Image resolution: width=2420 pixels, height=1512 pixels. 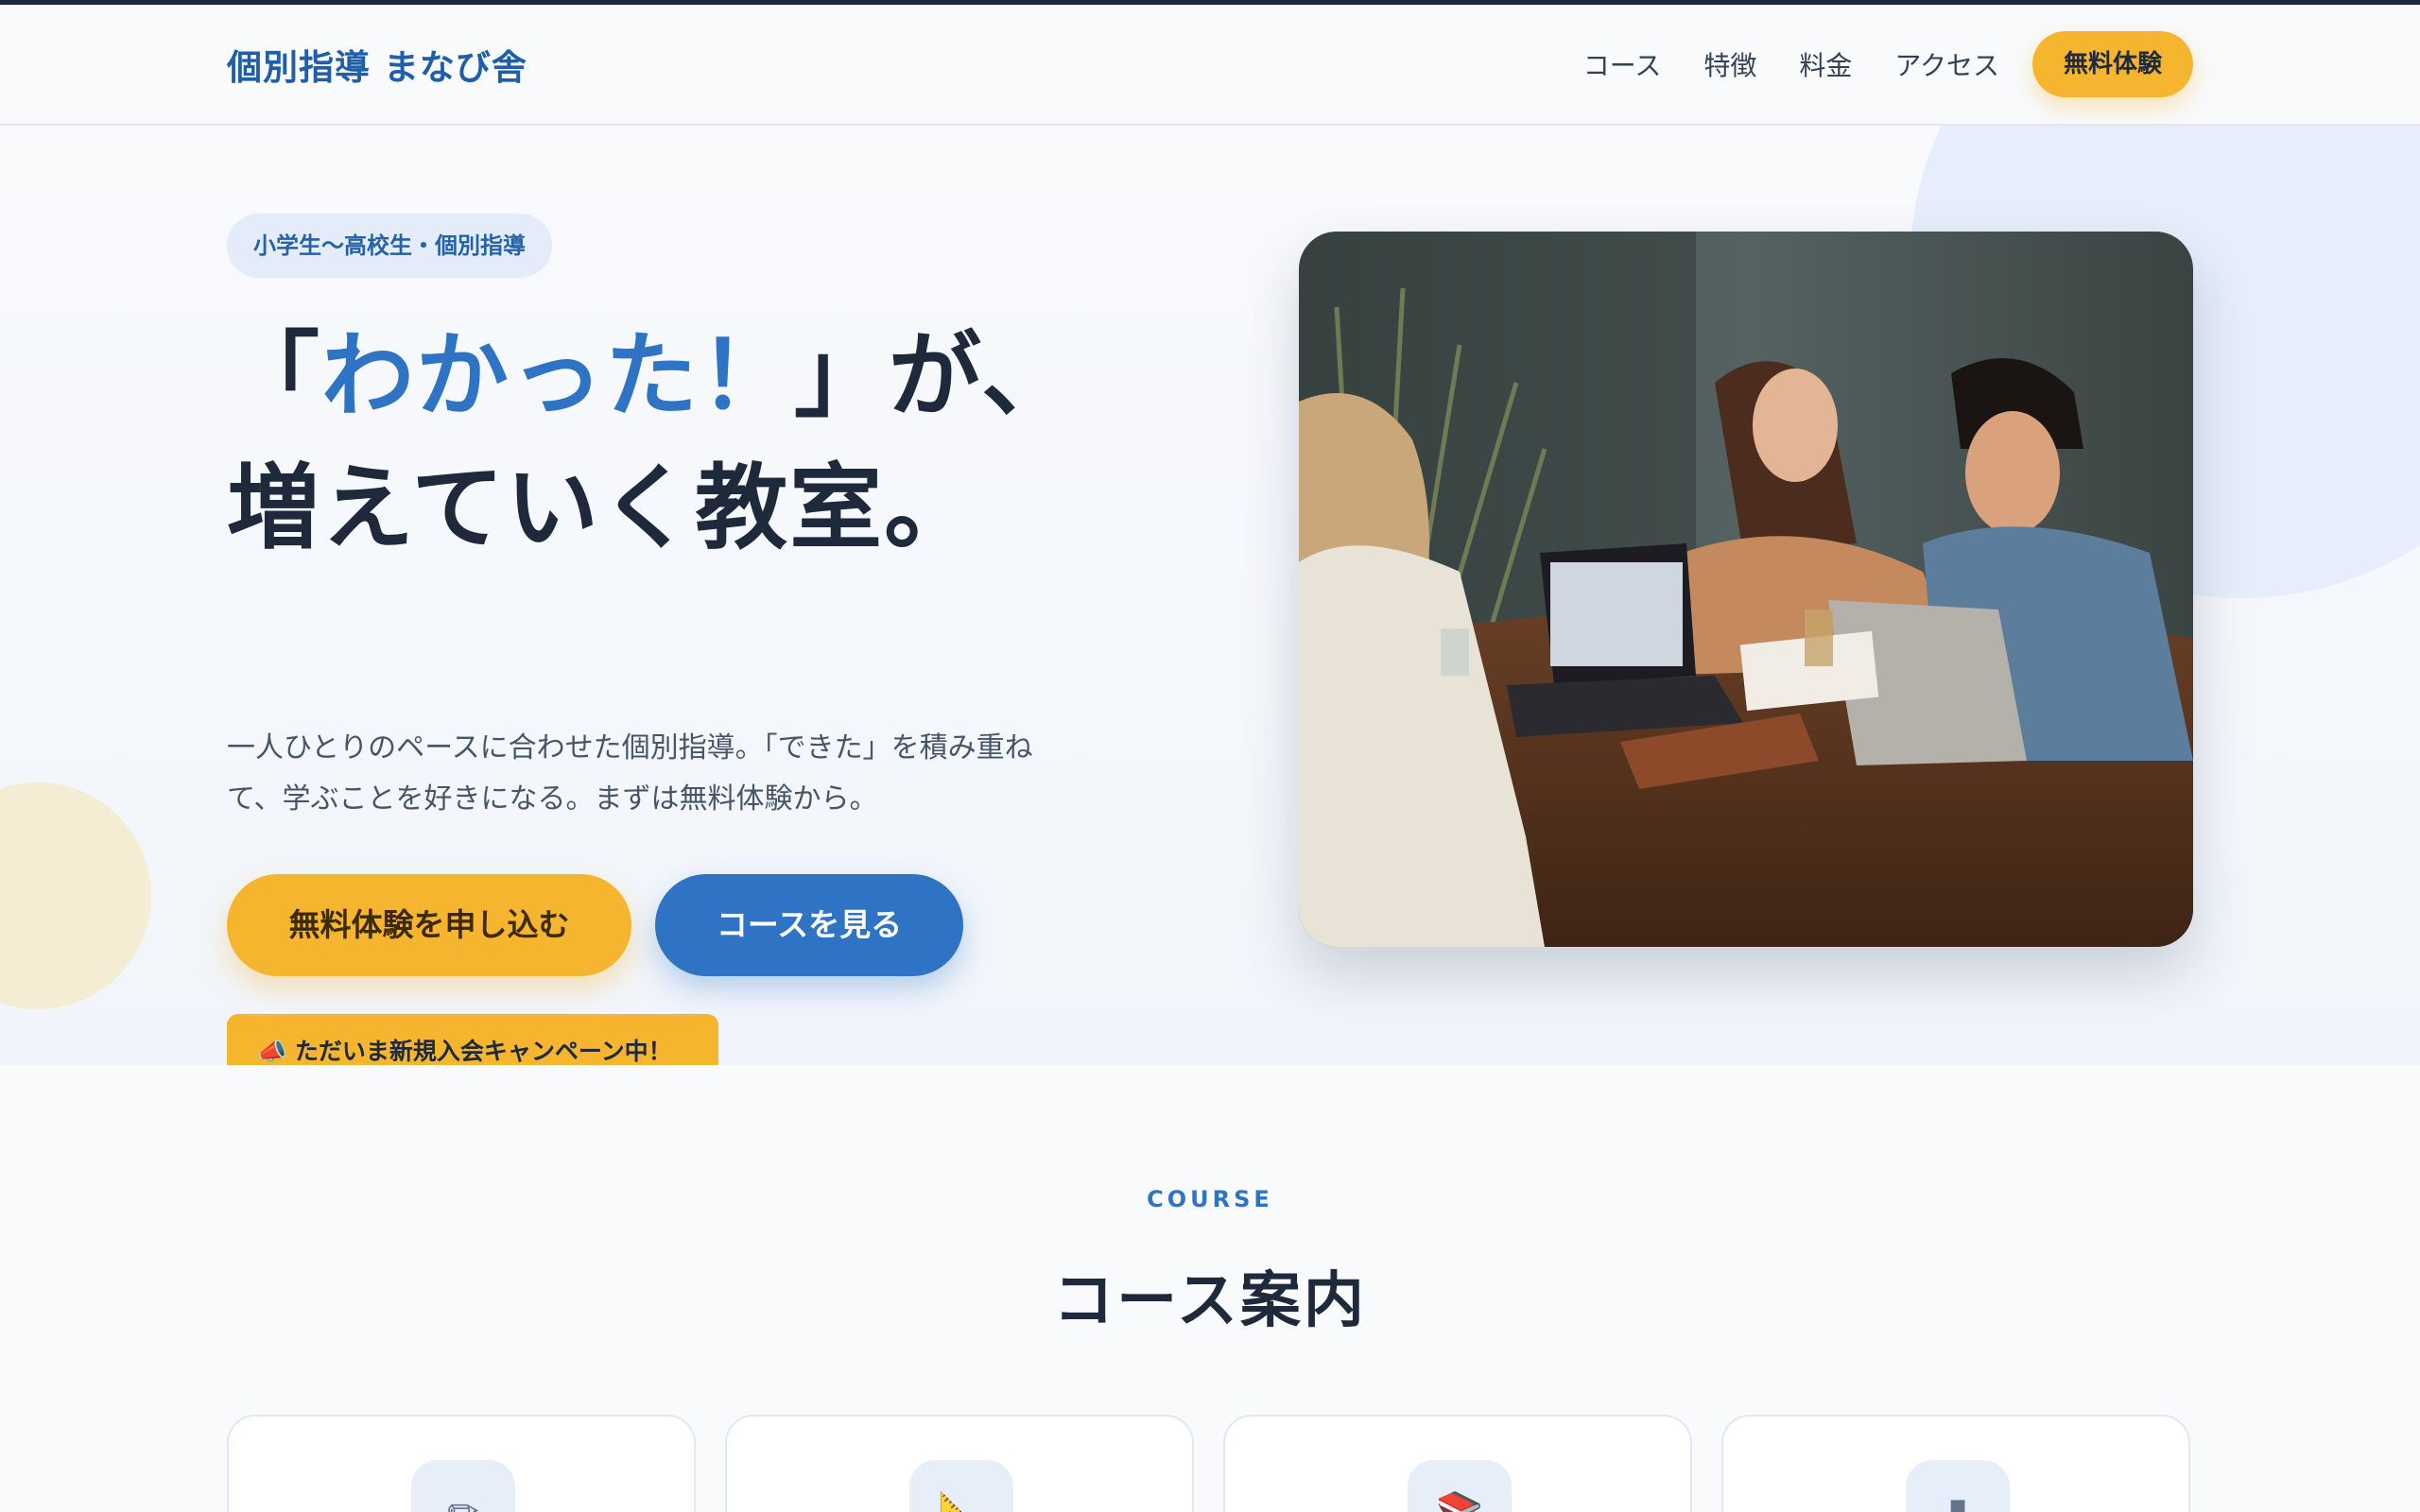 I want to click on course-card: ✏, so click(x=462, y=1463).